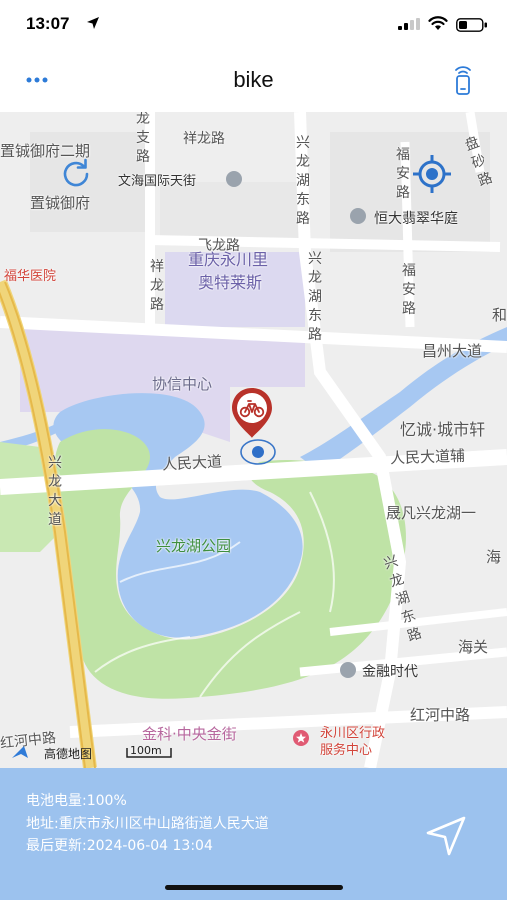 This screenshot has height=900, width=507. Describe the element at coordinates (409, 24) in the screenshot. I see `cellular-signal-icon` at that location.